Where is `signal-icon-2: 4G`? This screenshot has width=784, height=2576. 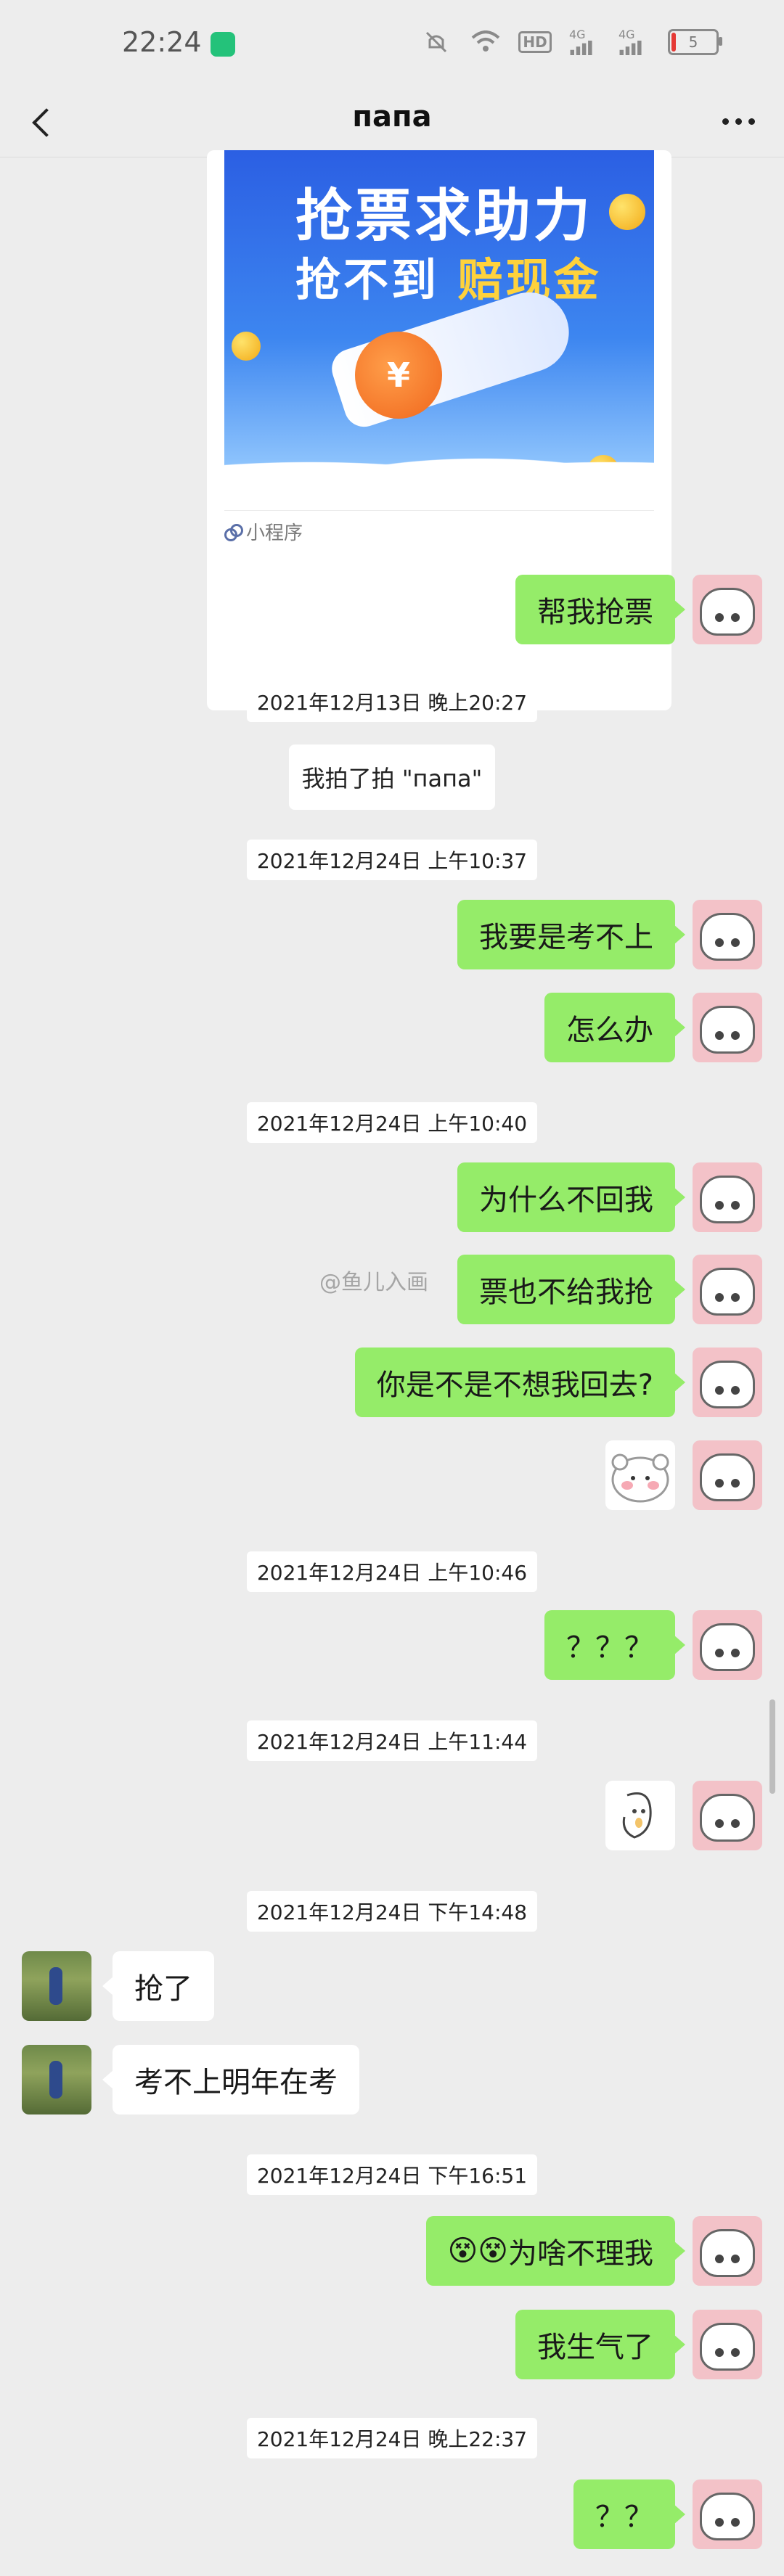 signal-icon-2: 4G is located at coordinates (633, 42).